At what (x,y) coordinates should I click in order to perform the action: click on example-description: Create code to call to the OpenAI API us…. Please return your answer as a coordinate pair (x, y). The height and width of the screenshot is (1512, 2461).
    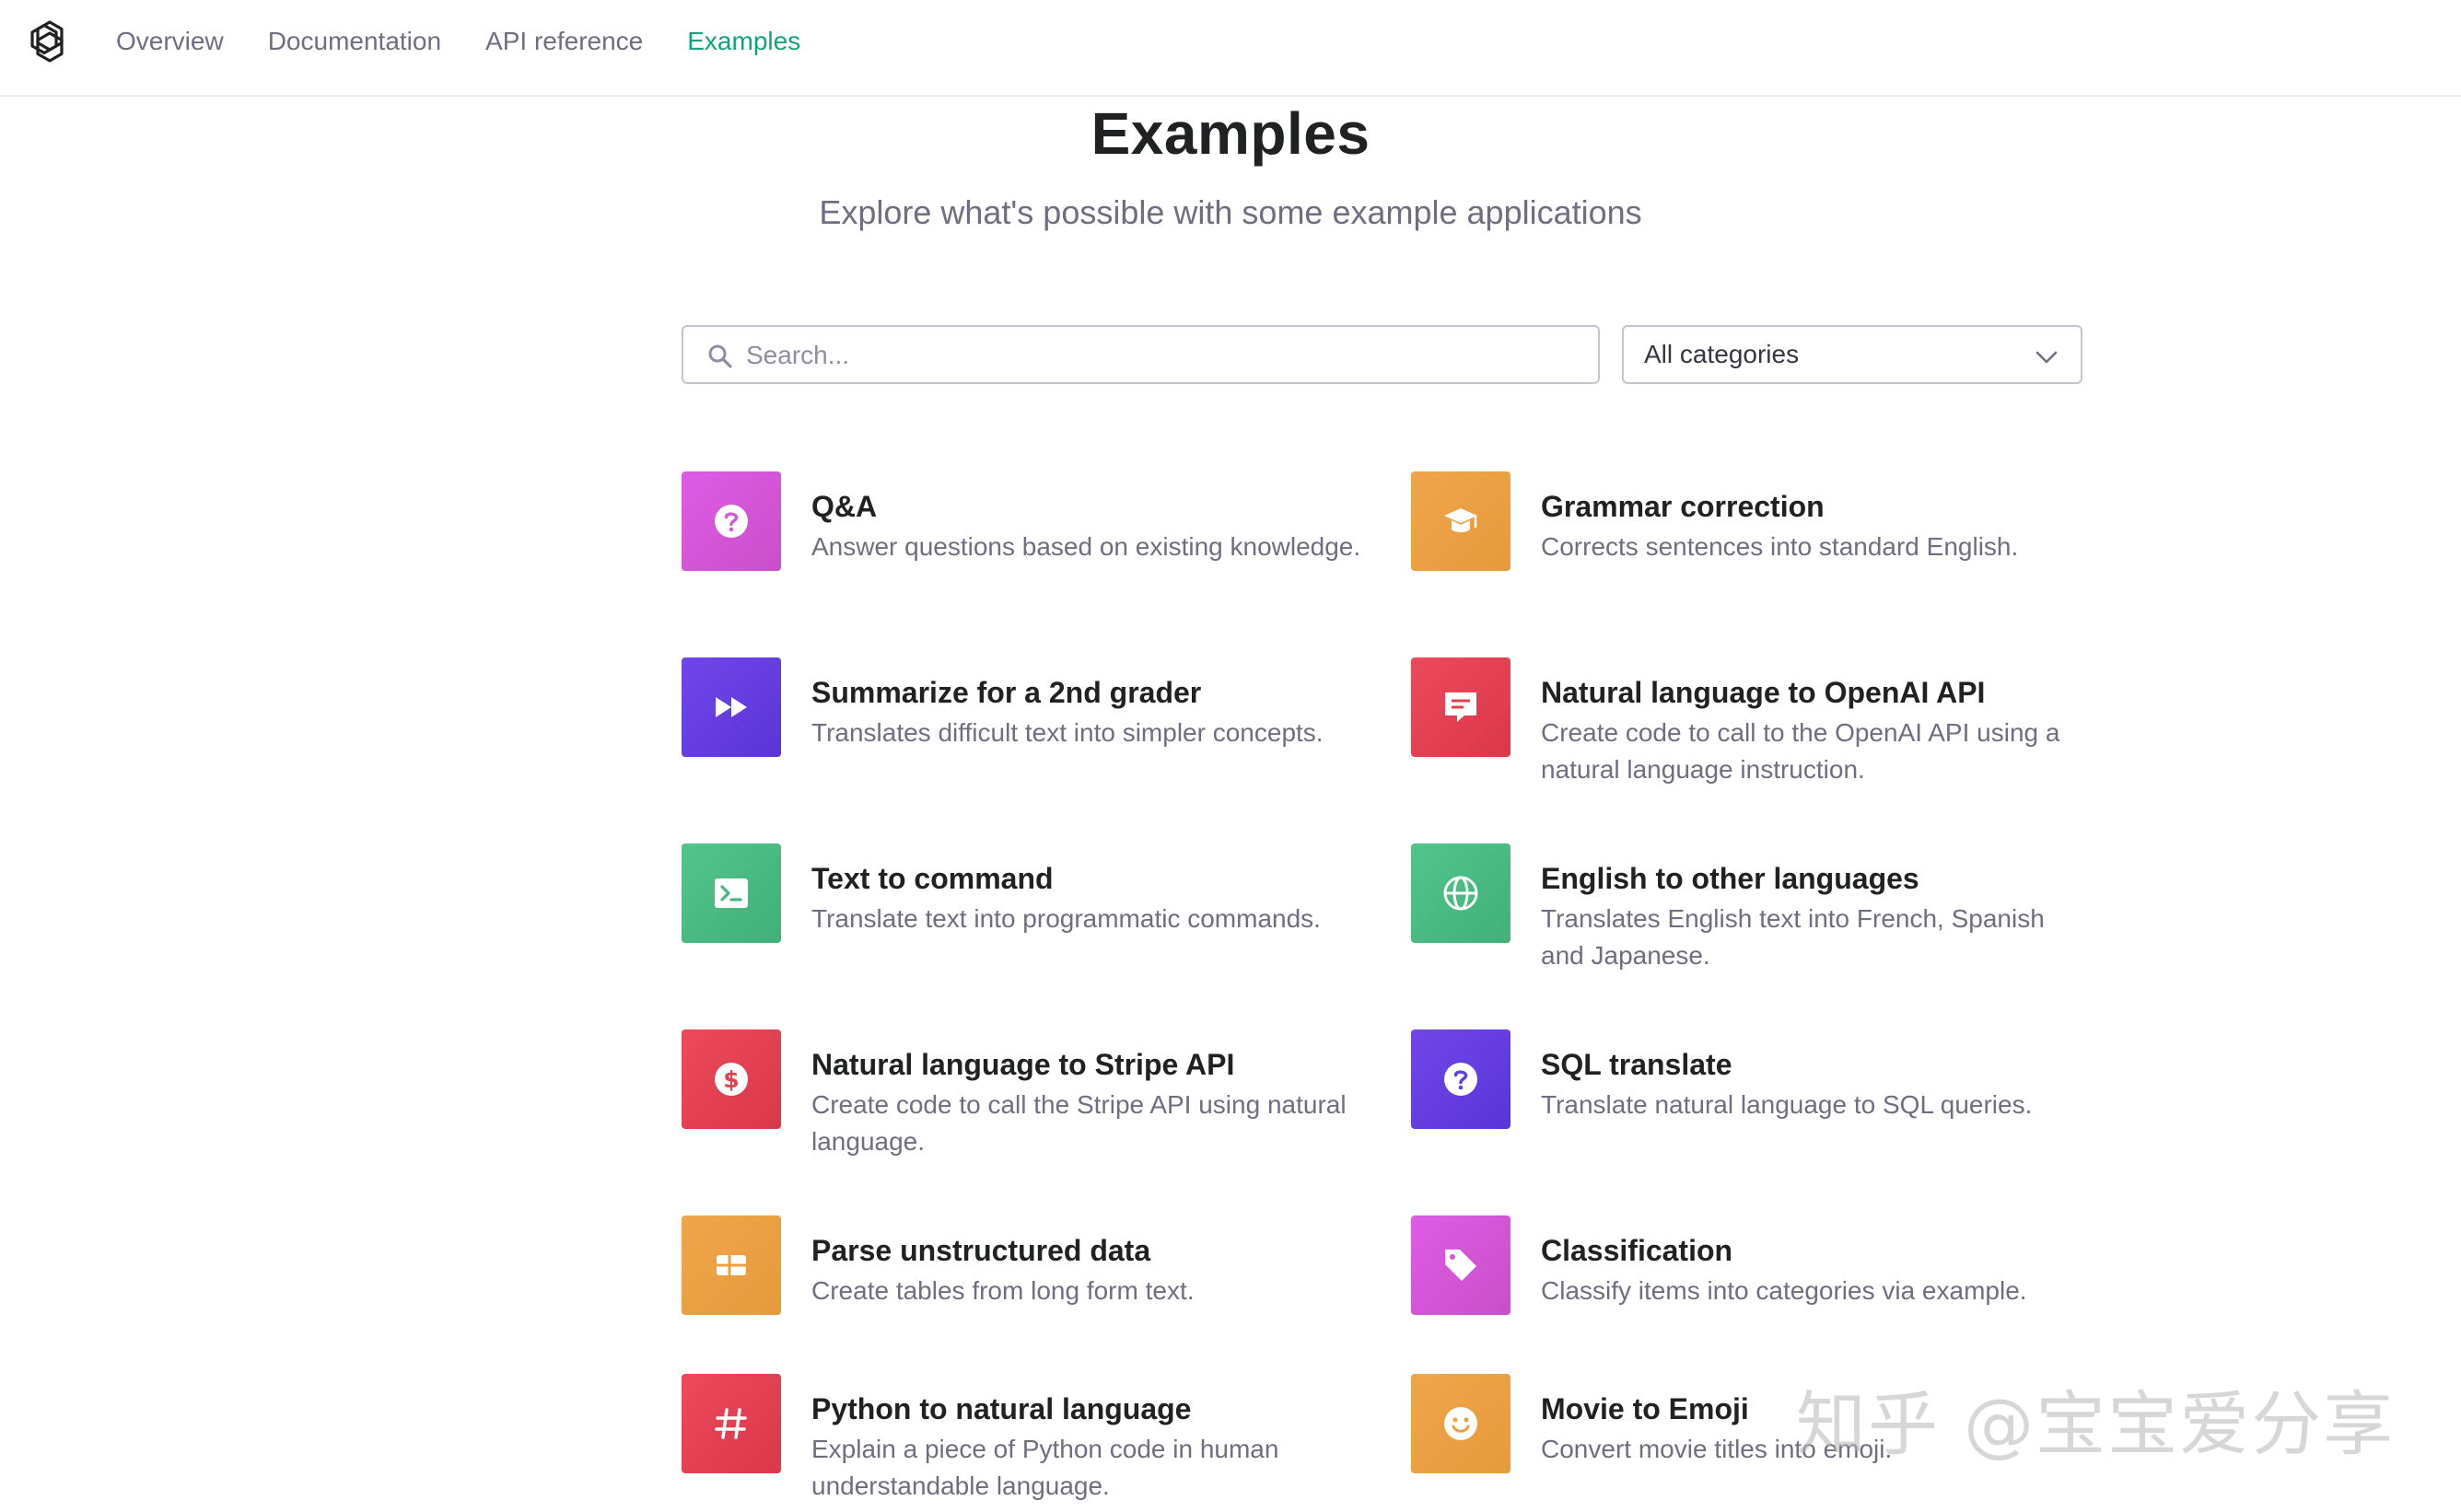
    Looking at the image, I should click on (1800, 751).